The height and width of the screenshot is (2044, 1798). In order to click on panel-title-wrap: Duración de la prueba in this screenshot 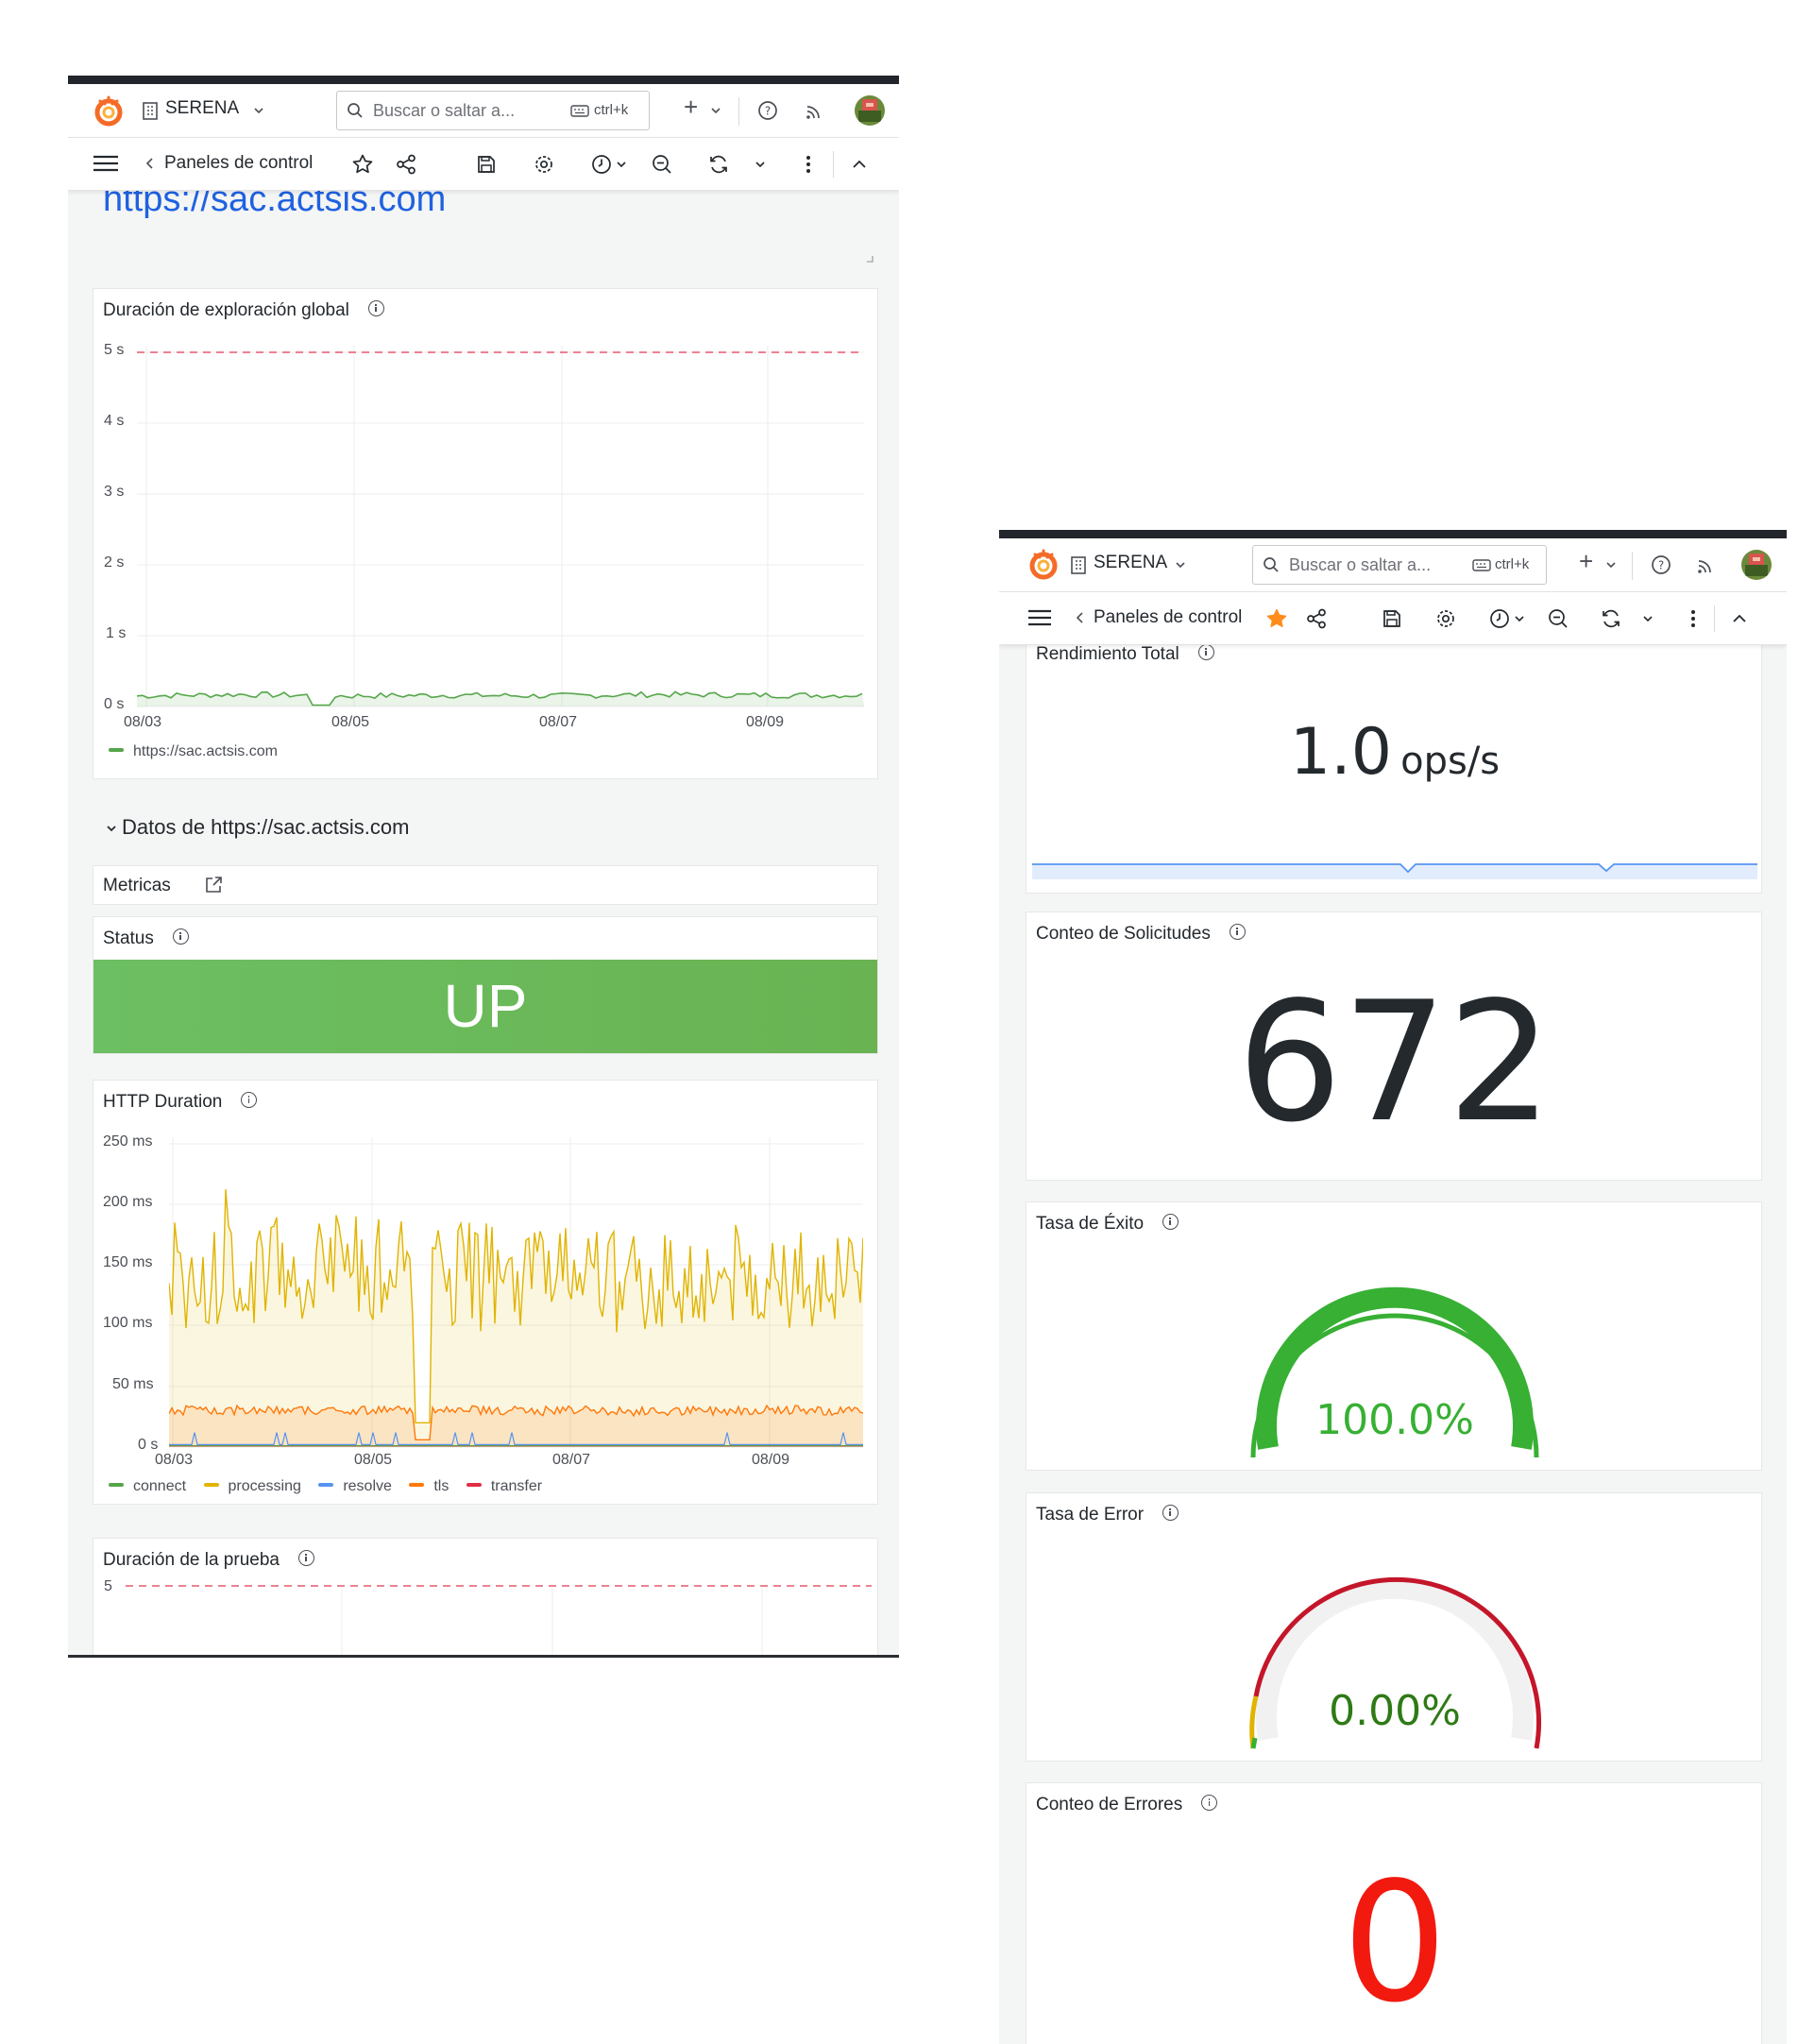, I will do `click(208, 1560)`.